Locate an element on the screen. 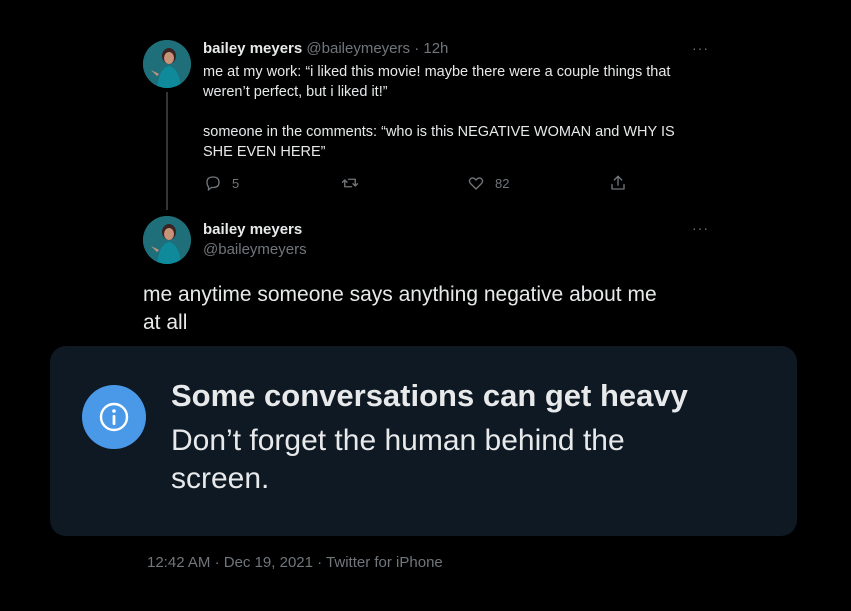 The width and height of the screenshot is (851, 611). tweet-source: Twitter for iPhone is located at coordinates (384, 562).